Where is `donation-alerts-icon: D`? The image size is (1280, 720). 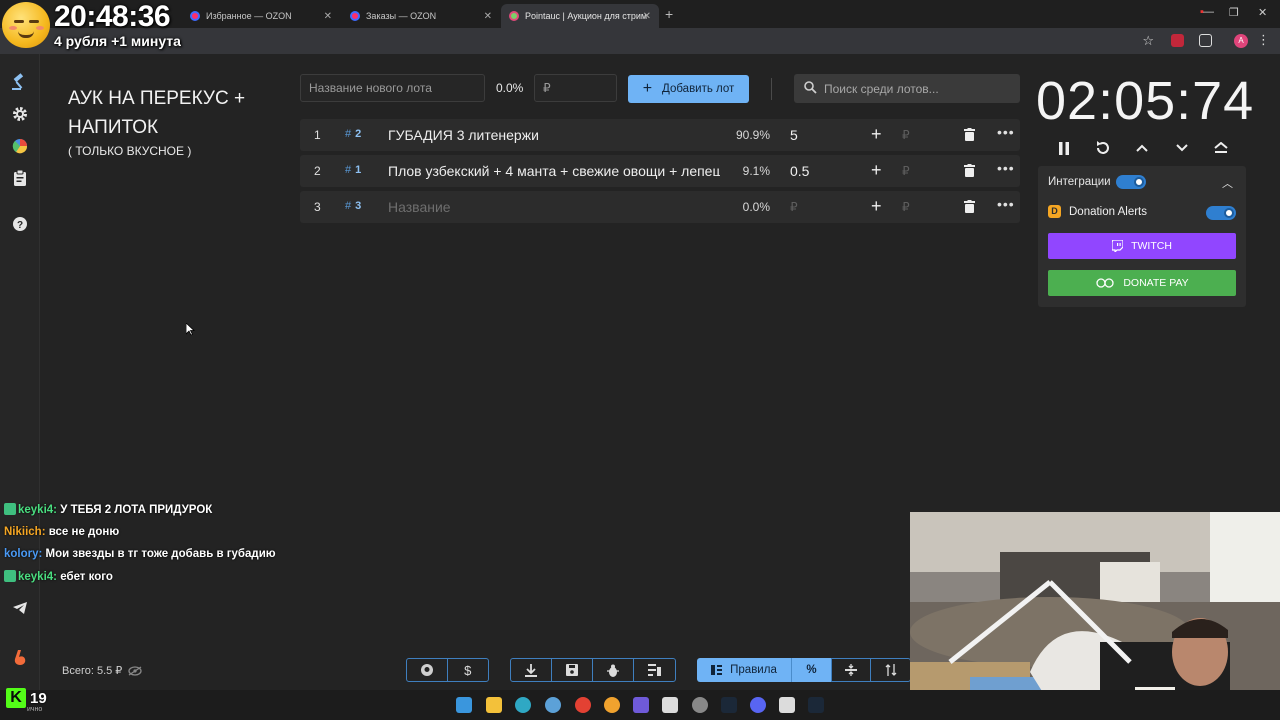 donation-alerts-icon: D is located at coordinates (1054, 211).